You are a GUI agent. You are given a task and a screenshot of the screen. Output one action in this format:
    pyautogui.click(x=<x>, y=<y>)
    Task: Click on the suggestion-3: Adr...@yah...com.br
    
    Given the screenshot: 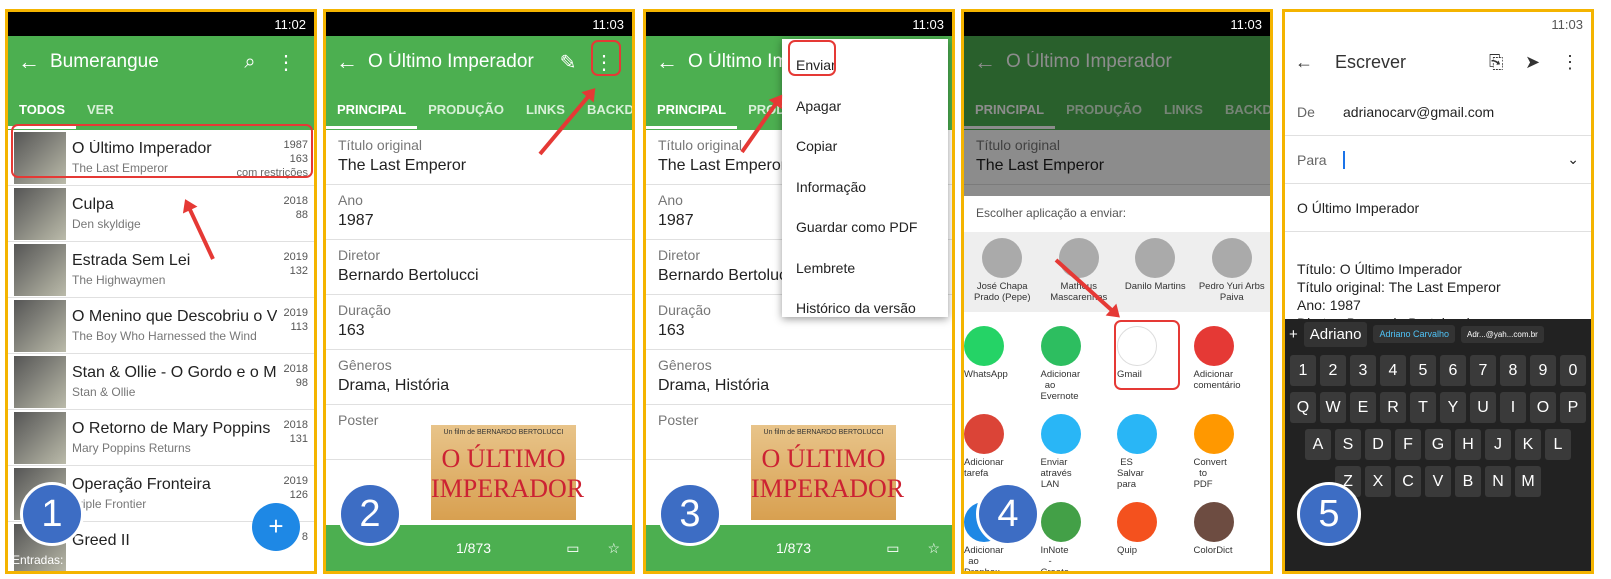 What is the action you would take?
    pyautogui.click(x=1502, y=334)
    